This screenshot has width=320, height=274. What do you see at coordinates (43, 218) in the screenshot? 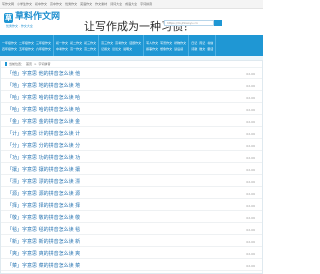
I see `list-item-title: 「敬」字意思 敬的拼音怎么读 敬` at bounding box center [43, 218].